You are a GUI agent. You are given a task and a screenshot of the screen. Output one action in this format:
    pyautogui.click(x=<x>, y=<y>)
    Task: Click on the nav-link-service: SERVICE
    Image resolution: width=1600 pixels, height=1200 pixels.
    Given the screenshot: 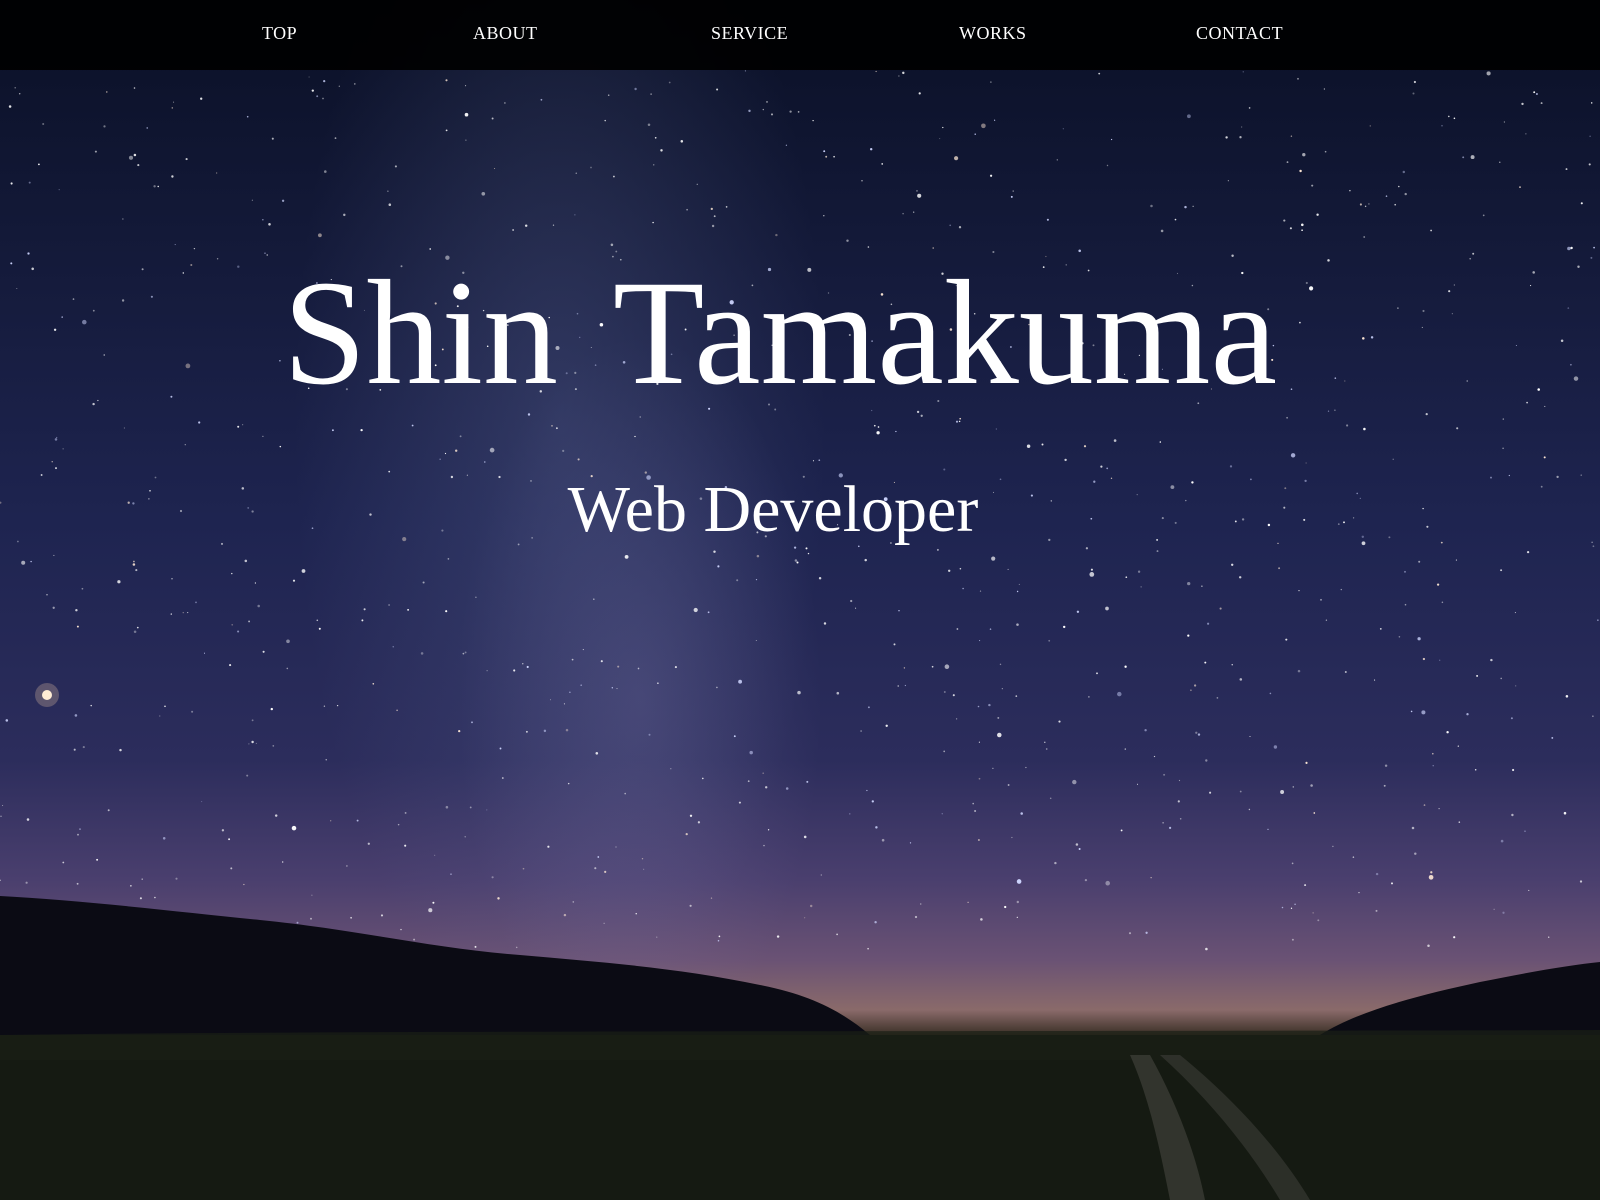 What is the action you would take?
    pyautogui.click(x=749, y=33)
    